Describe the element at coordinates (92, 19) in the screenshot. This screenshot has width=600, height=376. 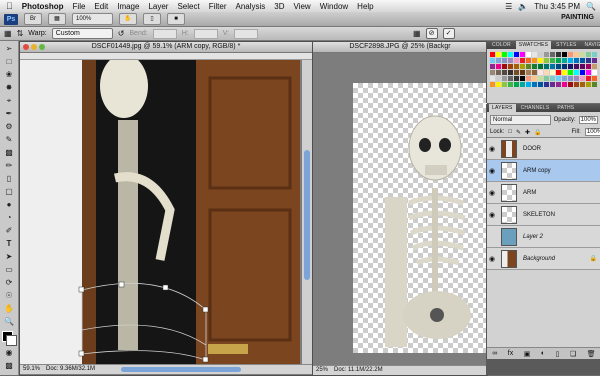
I see `zoom-level-select: 100%` at that location.